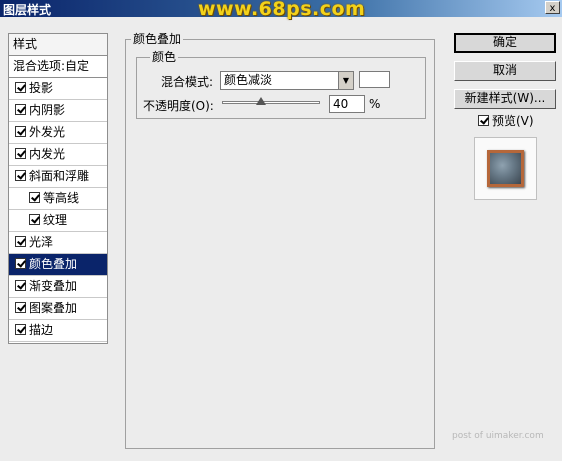 This screenshot has width=562, height=461. Describe the element at coordinates (347, 104) in the screenshot. I see `opacity-input: 40` at that location.